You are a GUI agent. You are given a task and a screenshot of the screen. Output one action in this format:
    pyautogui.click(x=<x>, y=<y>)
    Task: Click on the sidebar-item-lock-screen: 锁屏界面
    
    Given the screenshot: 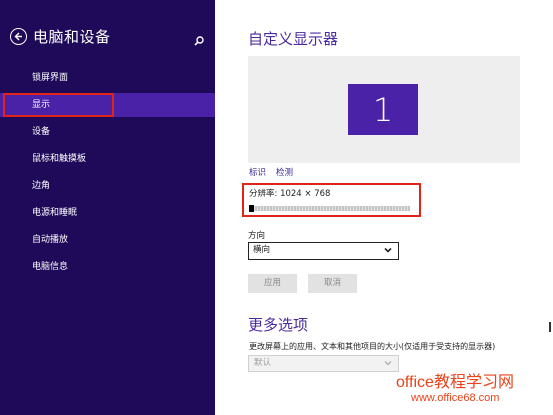 What is the action you would take?
    pyautogui.click(x=107, y=78)
    